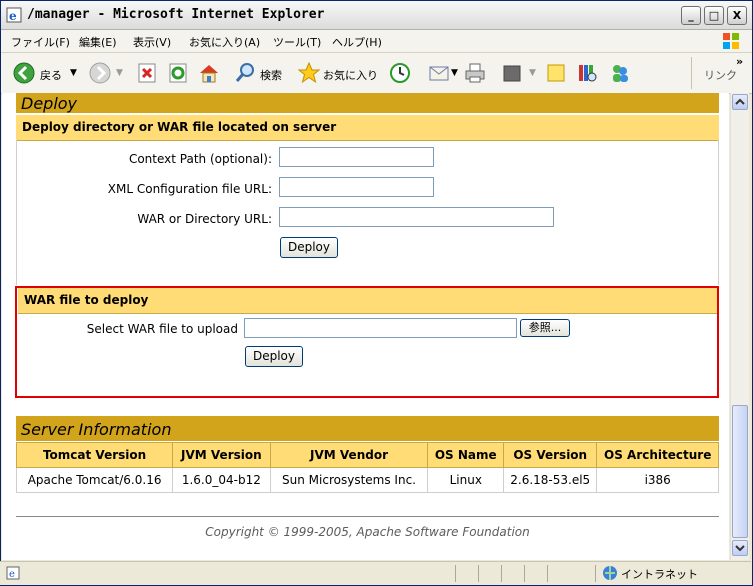  Describe the element at coordinates (309, 73) in the screenshot. I see `favorites-star-icon` at that location.